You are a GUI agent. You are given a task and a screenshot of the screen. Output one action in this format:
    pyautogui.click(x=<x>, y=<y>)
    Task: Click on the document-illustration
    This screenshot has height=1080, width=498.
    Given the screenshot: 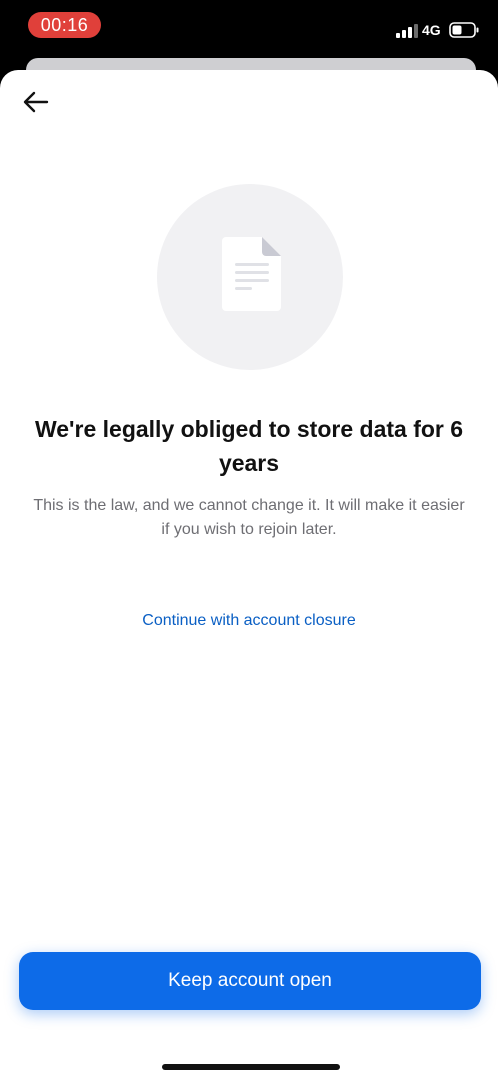 What is the action you would take?
    pyautogui.click(x=250, y=277)
    